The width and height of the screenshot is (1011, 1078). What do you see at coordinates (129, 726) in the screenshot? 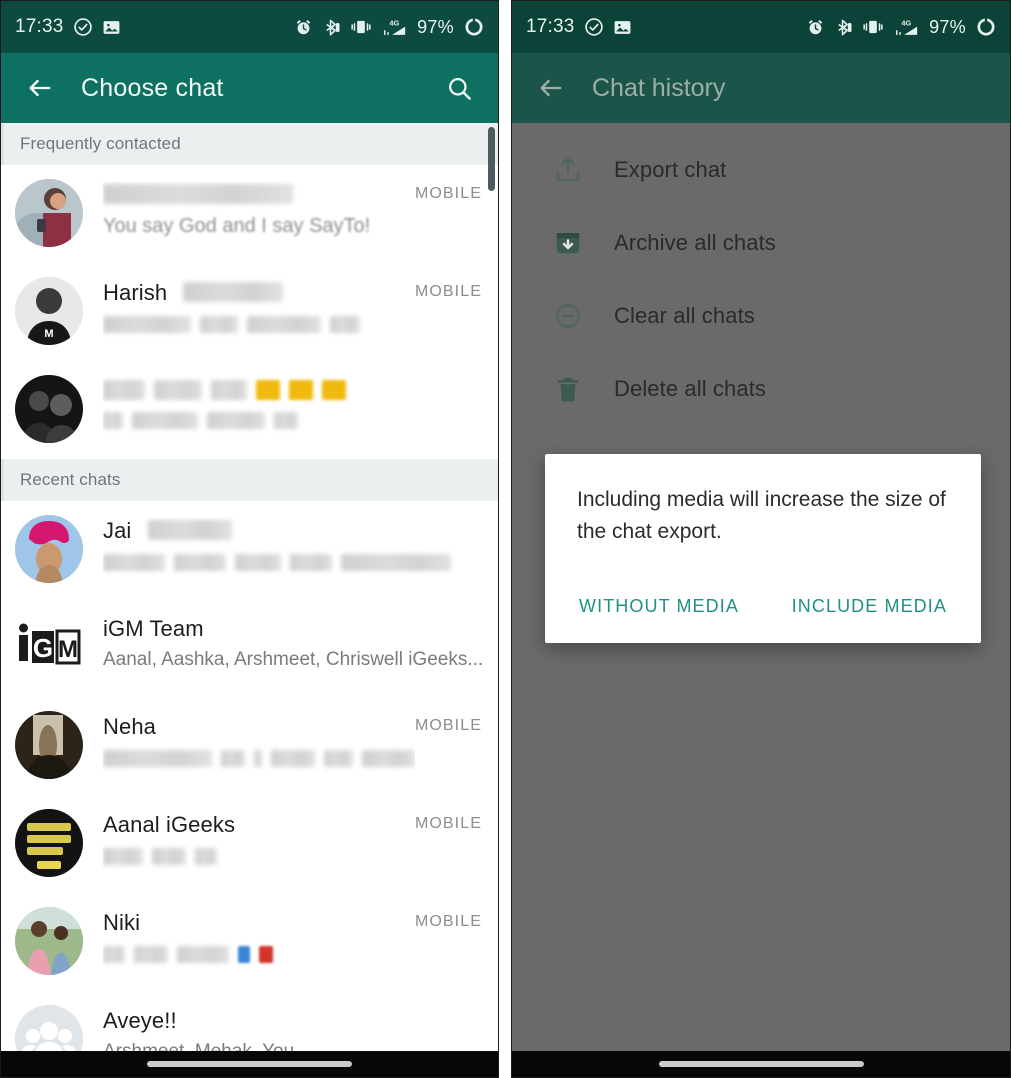
I see `list-item-name: Neha` at bounding box center [129, 726].